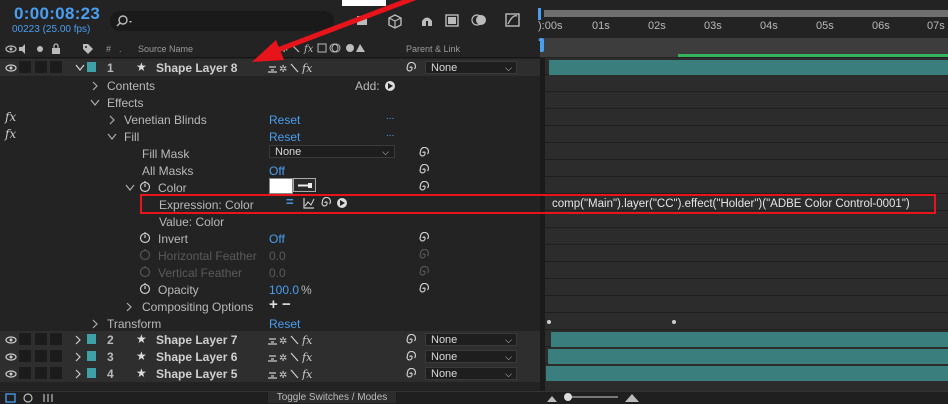 This screenshot has width=948, height=404. What do you see at coordinates (390, 86) in the screenshot?
I see `add-menu-button` at bounding box center [390, 86].